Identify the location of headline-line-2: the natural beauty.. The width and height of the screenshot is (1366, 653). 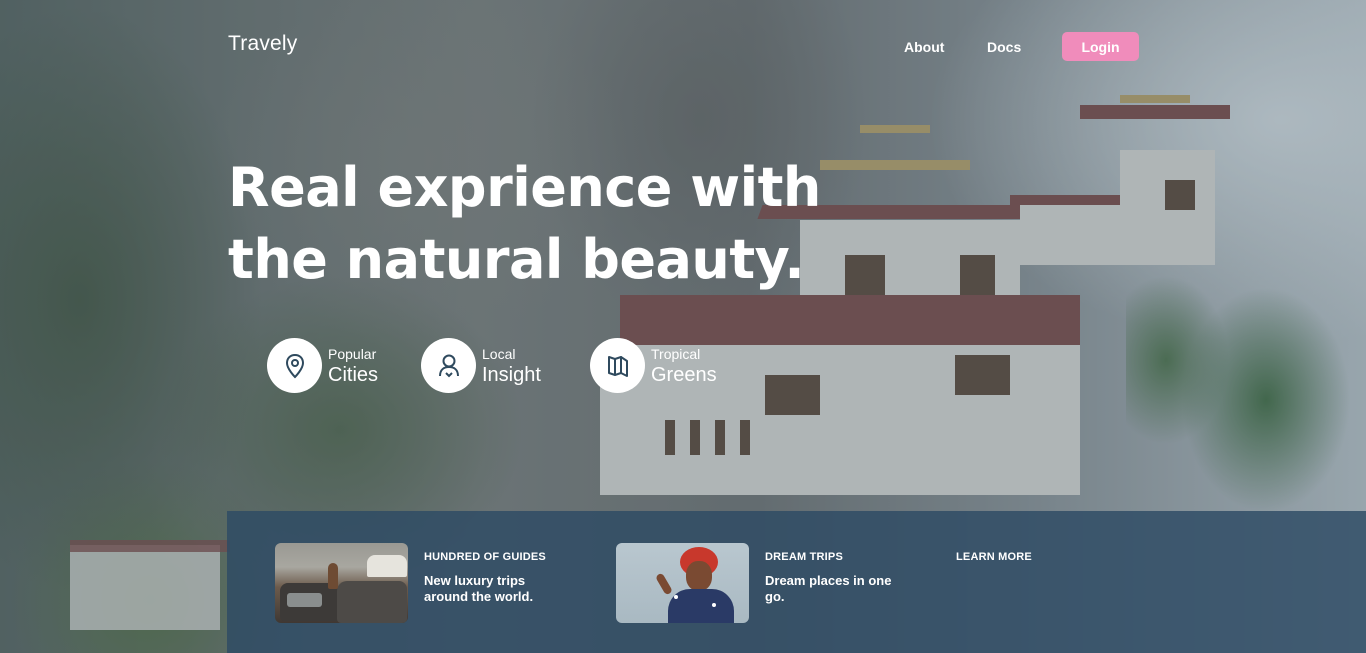
(516, 259).